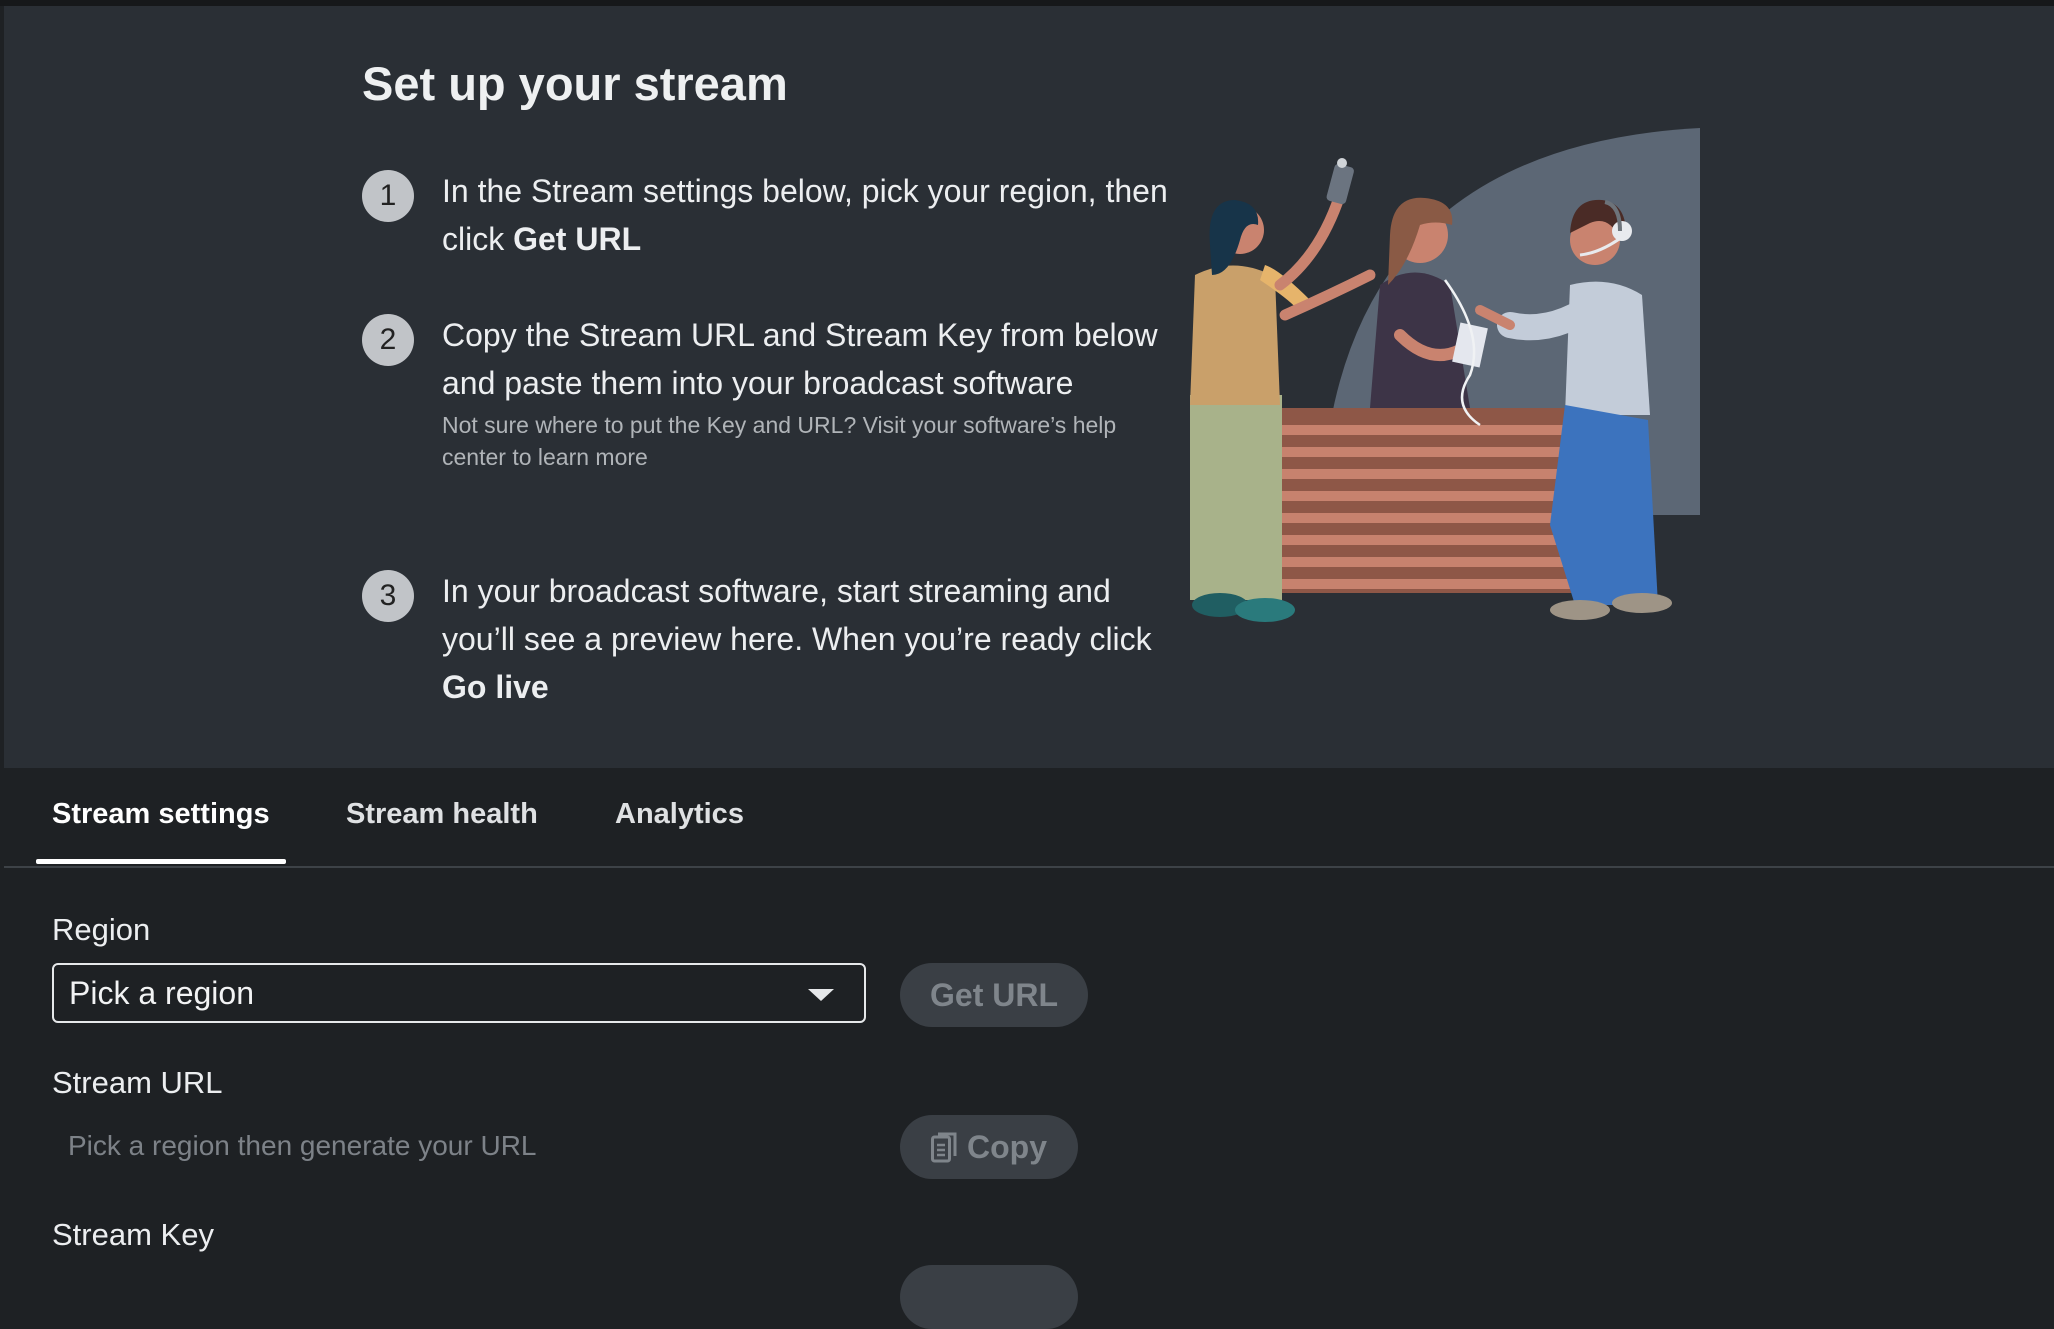 The width and height of the screenshot is (2054, 1329). What do you see at coordinates (575, 83) in the screenshot?
I see `page-title: Set up your stream` at bounding box center [575, 83].